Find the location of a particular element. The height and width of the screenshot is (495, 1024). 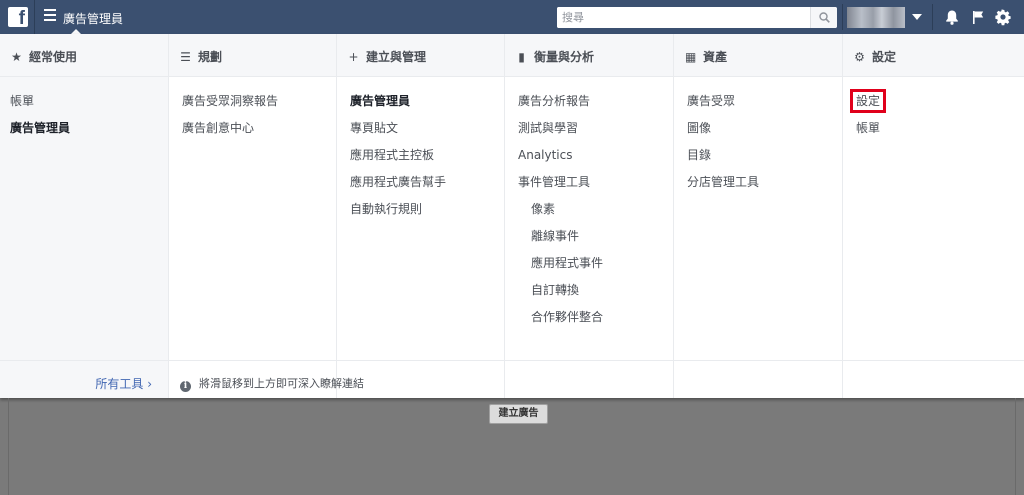

menu-item-offline-events: 離線事件 is located at coordinates (589, 242).